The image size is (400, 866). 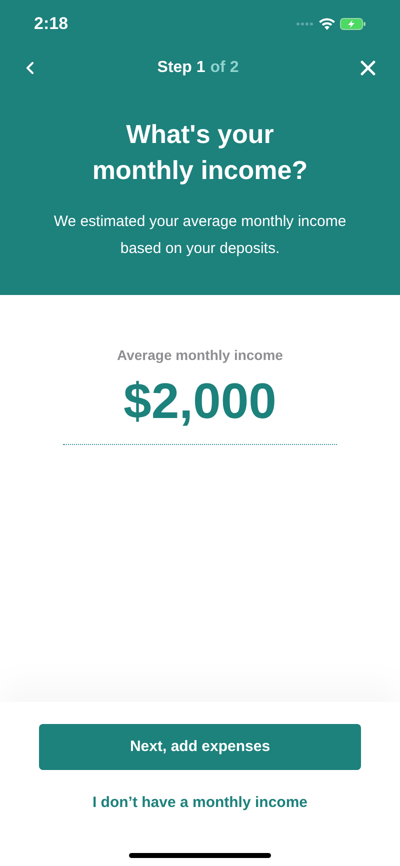 I want to click on next-button: Next, add expenses, so click(x=200, y=747).